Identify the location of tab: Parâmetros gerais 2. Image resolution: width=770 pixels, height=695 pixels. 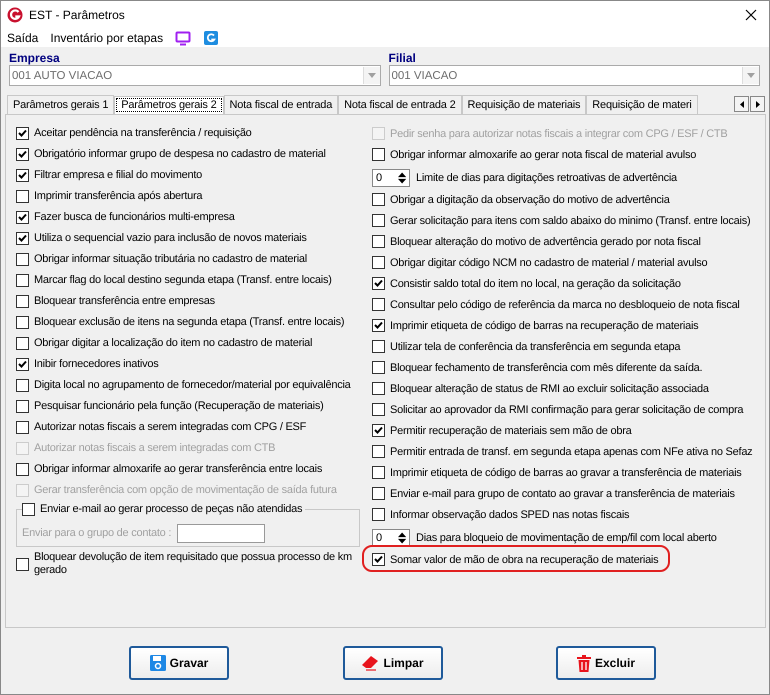
(169, 105).